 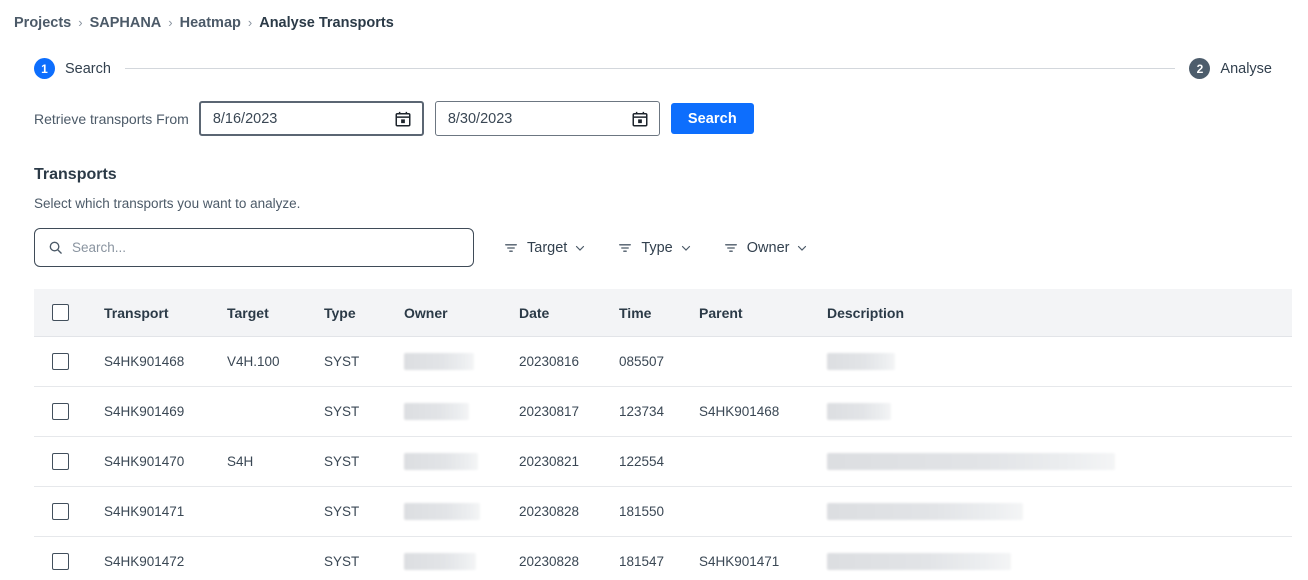 What do you see at coordinates (72, 68) in the screenshot?
I see `stepper-step-search: 1 Search` at bounding box center [72, 68].